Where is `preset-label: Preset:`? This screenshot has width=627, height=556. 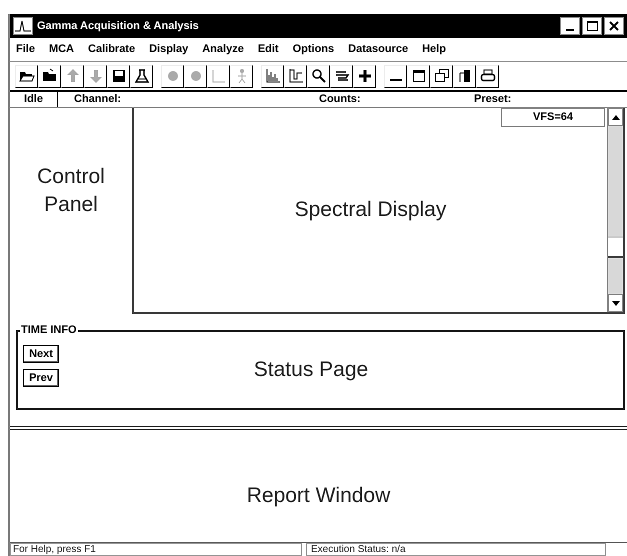 preset-label: Preset: is located at coordinates (493, 100).